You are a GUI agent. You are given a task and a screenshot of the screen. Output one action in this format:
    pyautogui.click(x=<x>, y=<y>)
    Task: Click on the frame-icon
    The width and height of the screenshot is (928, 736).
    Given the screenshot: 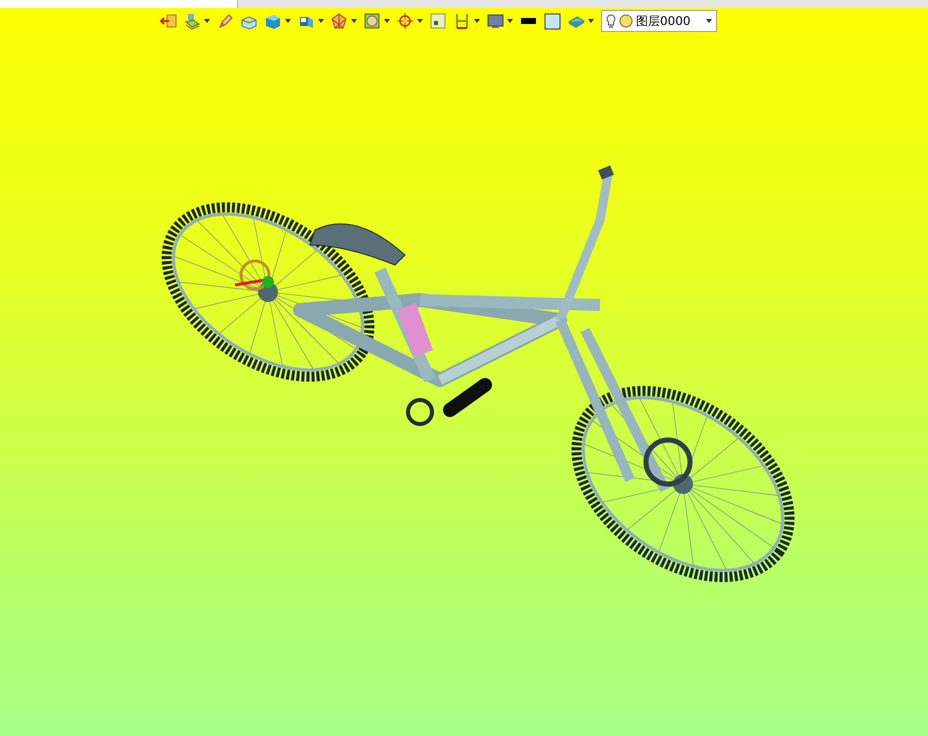 What is the action you would take?
    pyautogui.click(x=372, y=21)
    